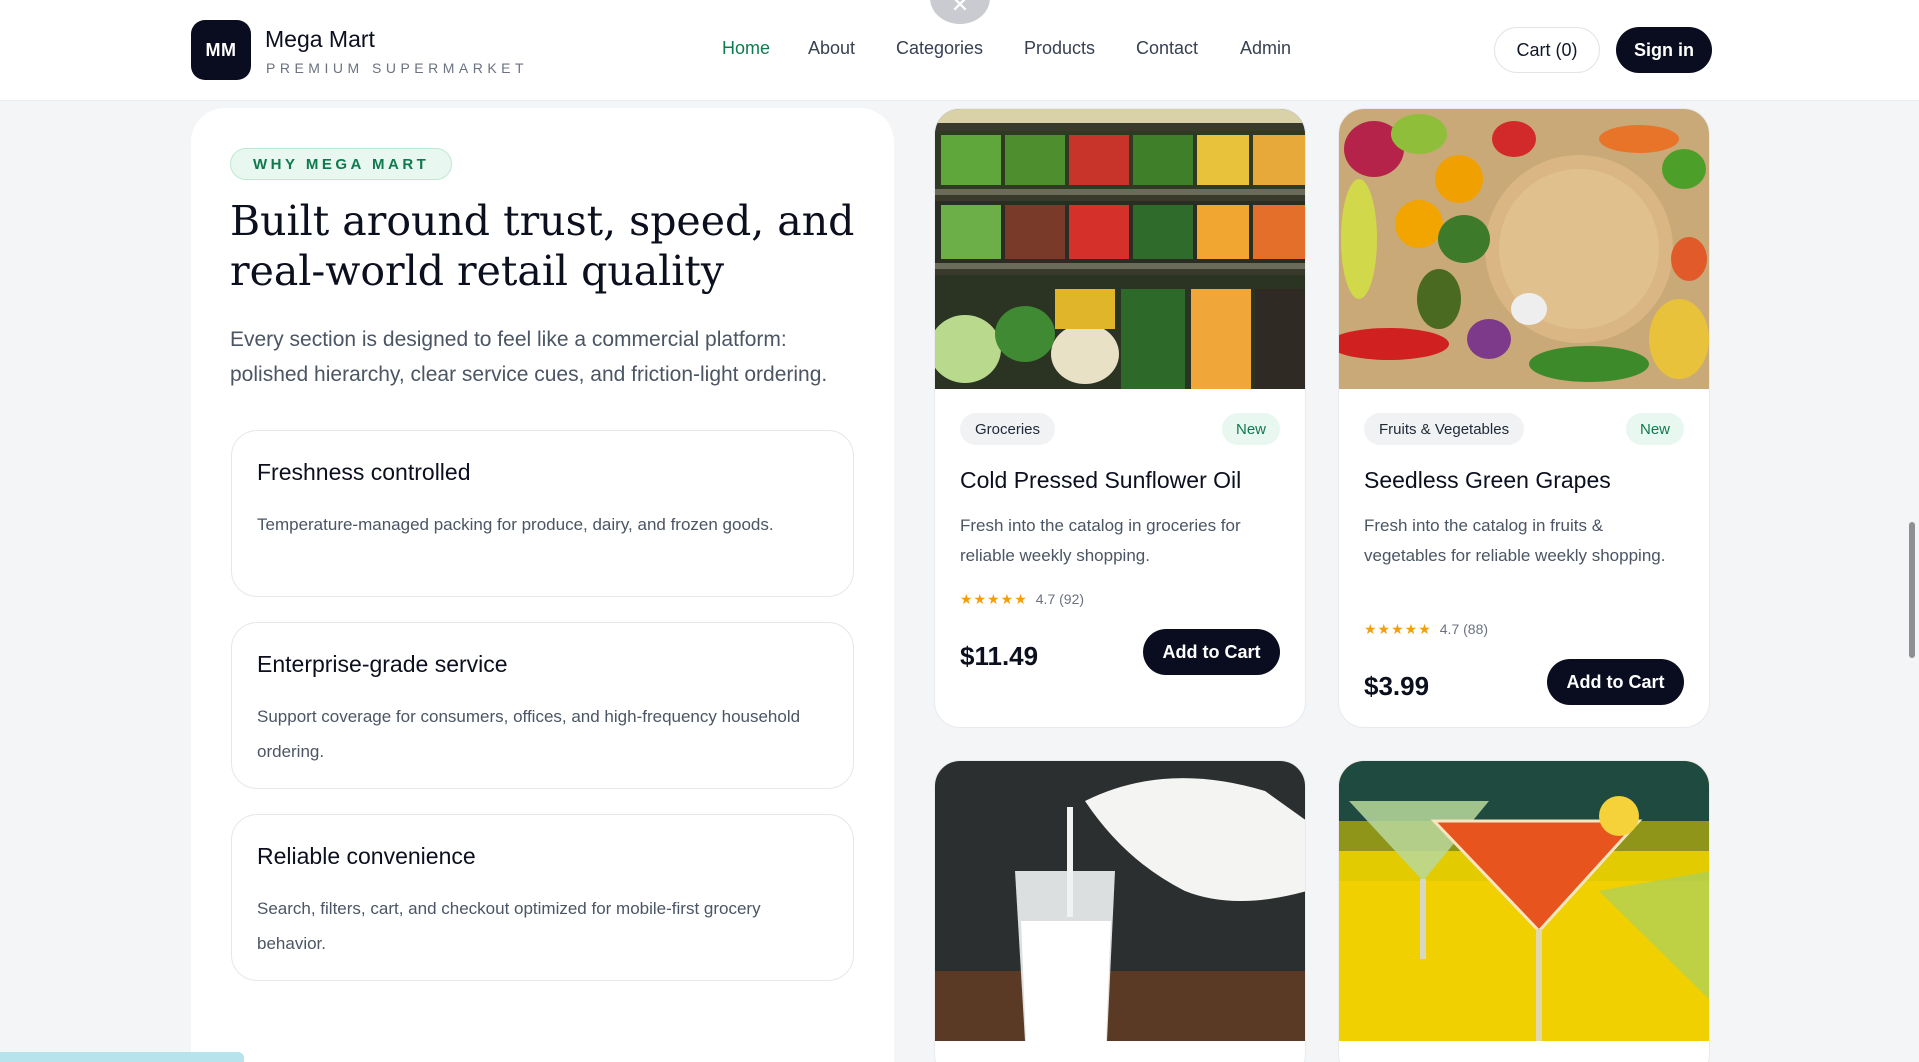 The width and height of the screenshot is (1919, 1062). What do you see at coordinates (1397, 686) in the screenshot?
I see `product-price: $3.99` at bounding box center [1397, 686].